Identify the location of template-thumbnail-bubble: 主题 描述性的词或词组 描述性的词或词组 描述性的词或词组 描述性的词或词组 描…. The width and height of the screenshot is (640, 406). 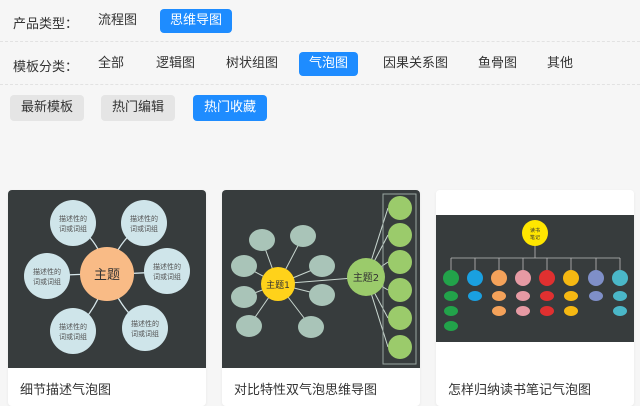
(107, 279).